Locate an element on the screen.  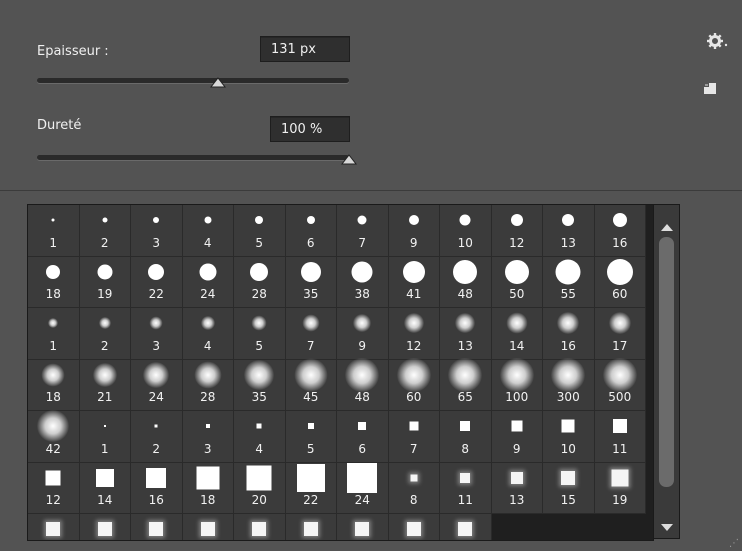
brush-preset-item: 55 is located at coordinates (569, 282).